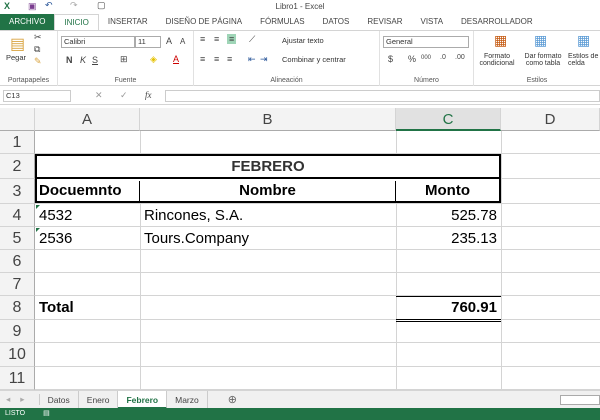 This screenshot has width=600, height=420. What do you see at coordinates (182, 41) in the screenshot?
I see `shrink-font-icon: A` at bounding box center [182, 41].